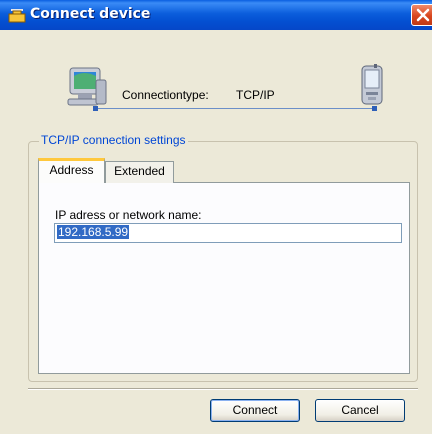 This screenshot has width=432, height=434. I want to click on cancel-button: Cancel, so click(360, 410).